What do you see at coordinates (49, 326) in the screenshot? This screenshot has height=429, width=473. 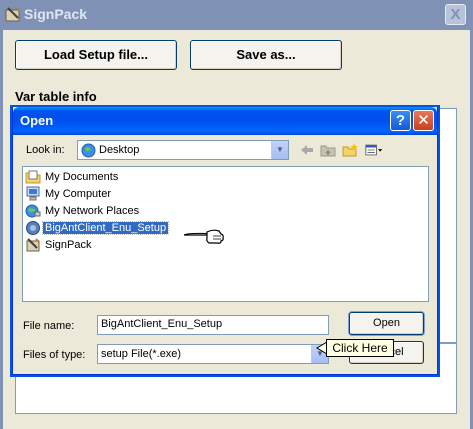 I see `file-name-label: File name:` at bounding box center [49, 326].